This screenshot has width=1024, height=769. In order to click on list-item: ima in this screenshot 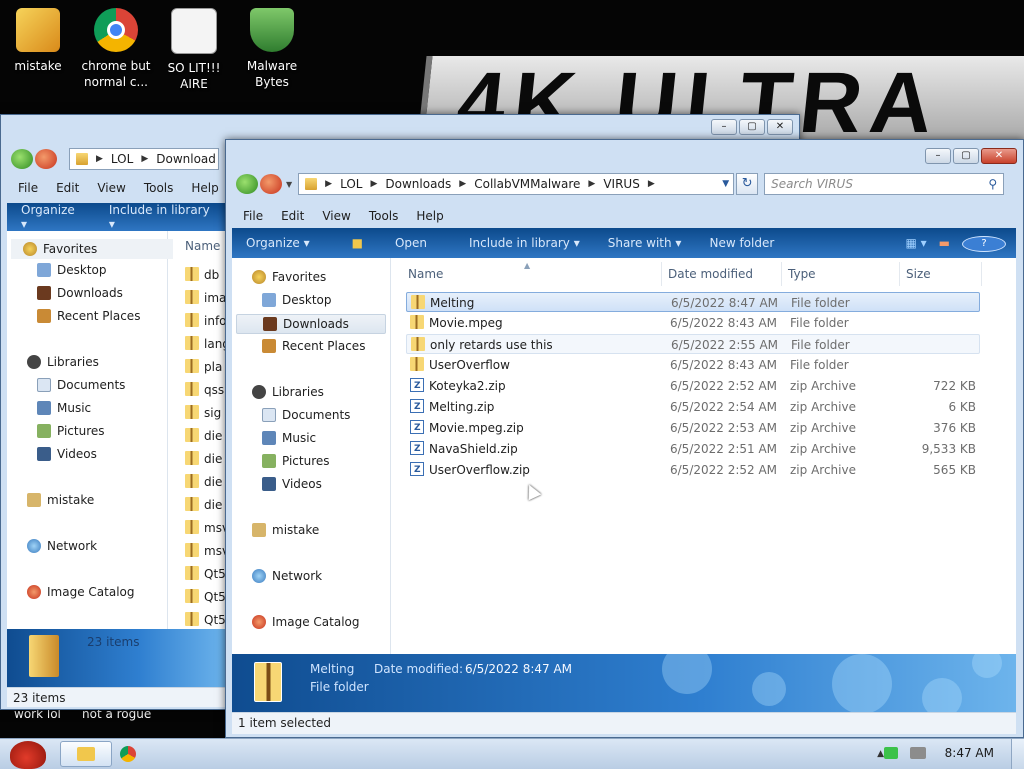, I will do `click(205, 298)`.